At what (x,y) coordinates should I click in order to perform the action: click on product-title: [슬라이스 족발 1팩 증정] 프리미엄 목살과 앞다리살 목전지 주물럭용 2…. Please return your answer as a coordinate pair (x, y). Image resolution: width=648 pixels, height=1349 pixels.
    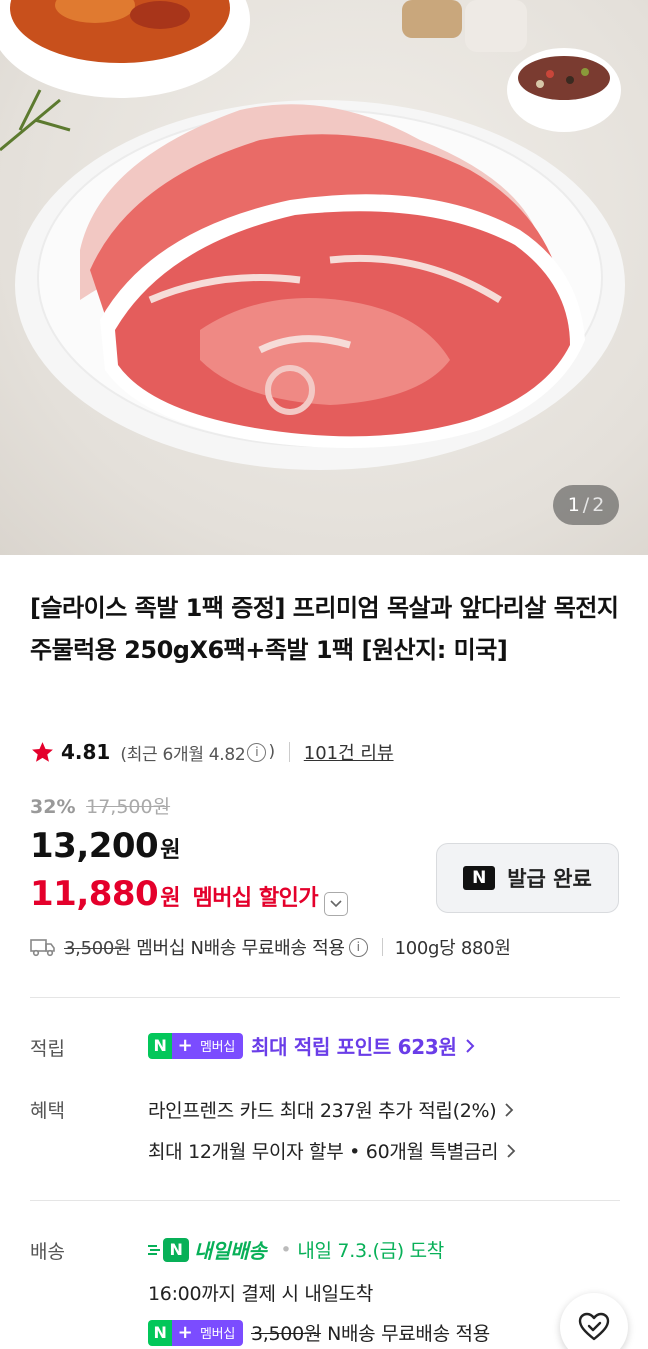
    Looking at the image, I should click on (324, 629).